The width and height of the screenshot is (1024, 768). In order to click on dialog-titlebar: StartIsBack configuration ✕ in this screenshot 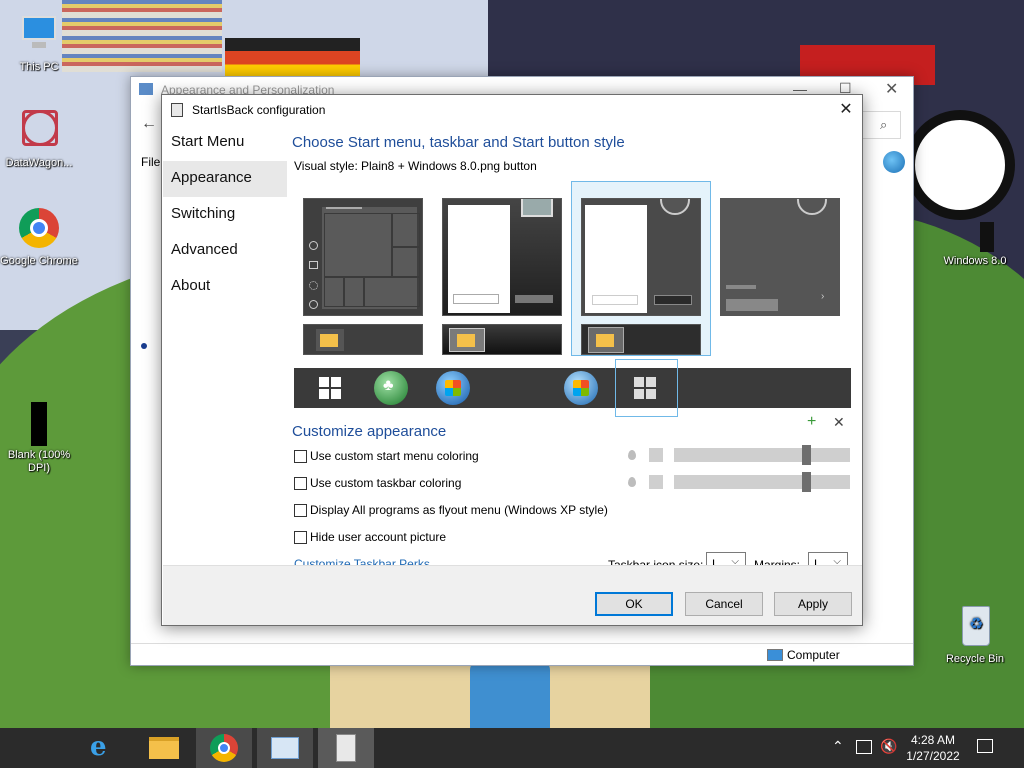, I will do `click(512, 110)`.